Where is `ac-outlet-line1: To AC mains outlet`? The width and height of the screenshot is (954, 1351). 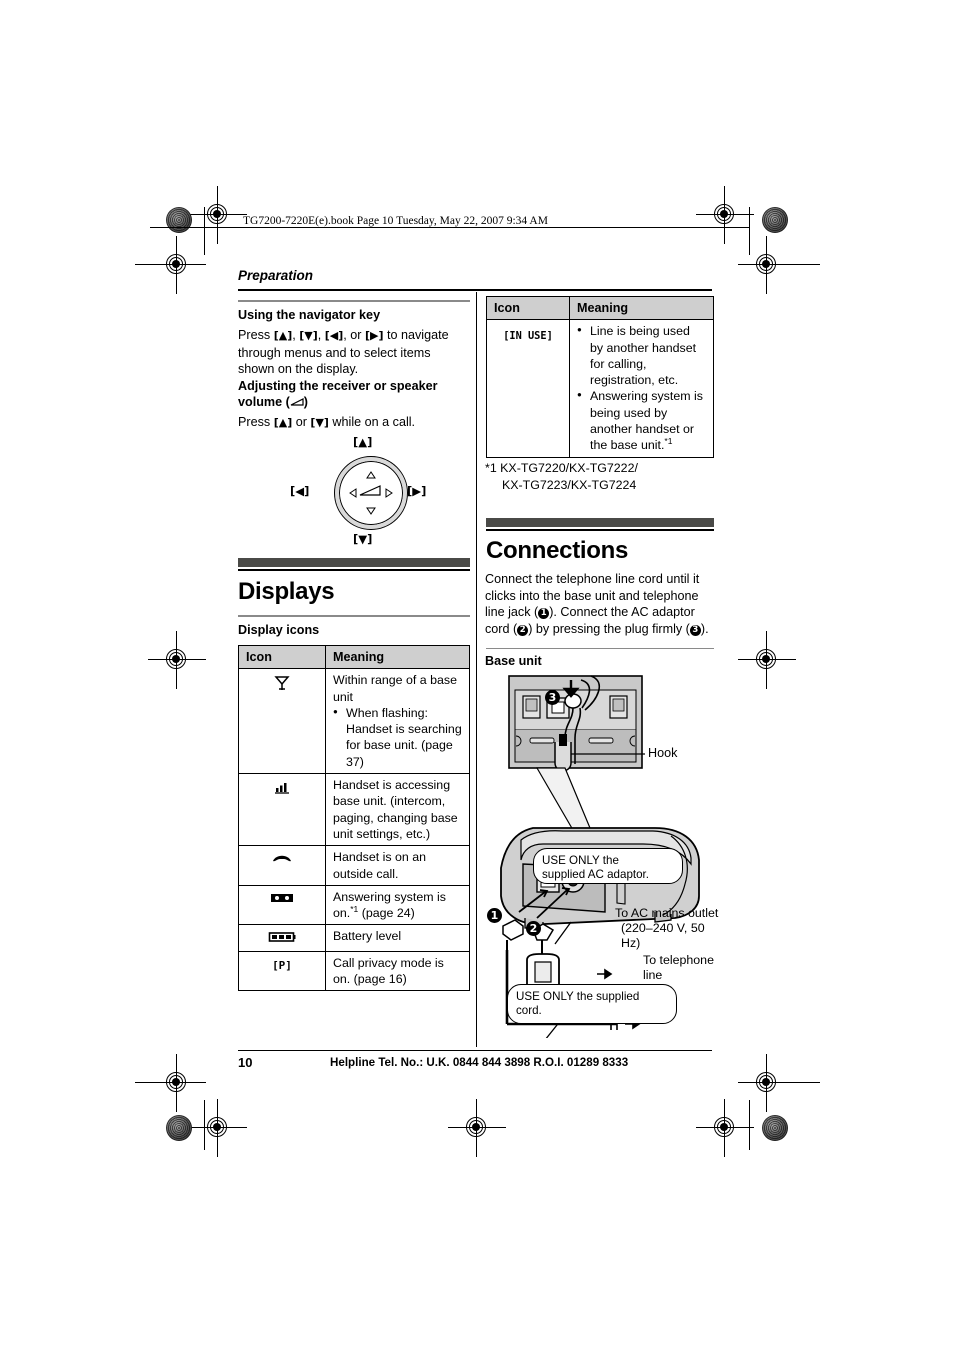
ac-outlet-line1: To AC mains outlet is located at coordinates (667, 913).